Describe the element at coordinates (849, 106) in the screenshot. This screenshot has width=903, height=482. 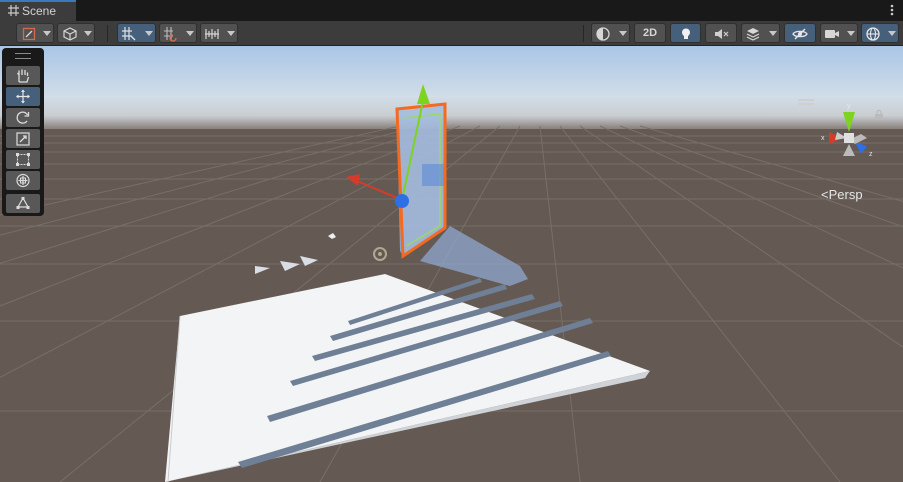
I see `gizmo-y-label: y` at that location.